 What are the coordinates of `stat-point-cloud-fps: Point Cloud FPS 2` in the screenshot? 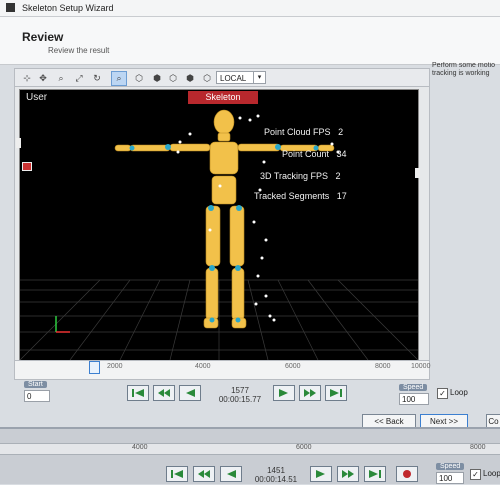 It's located at (303, 132).